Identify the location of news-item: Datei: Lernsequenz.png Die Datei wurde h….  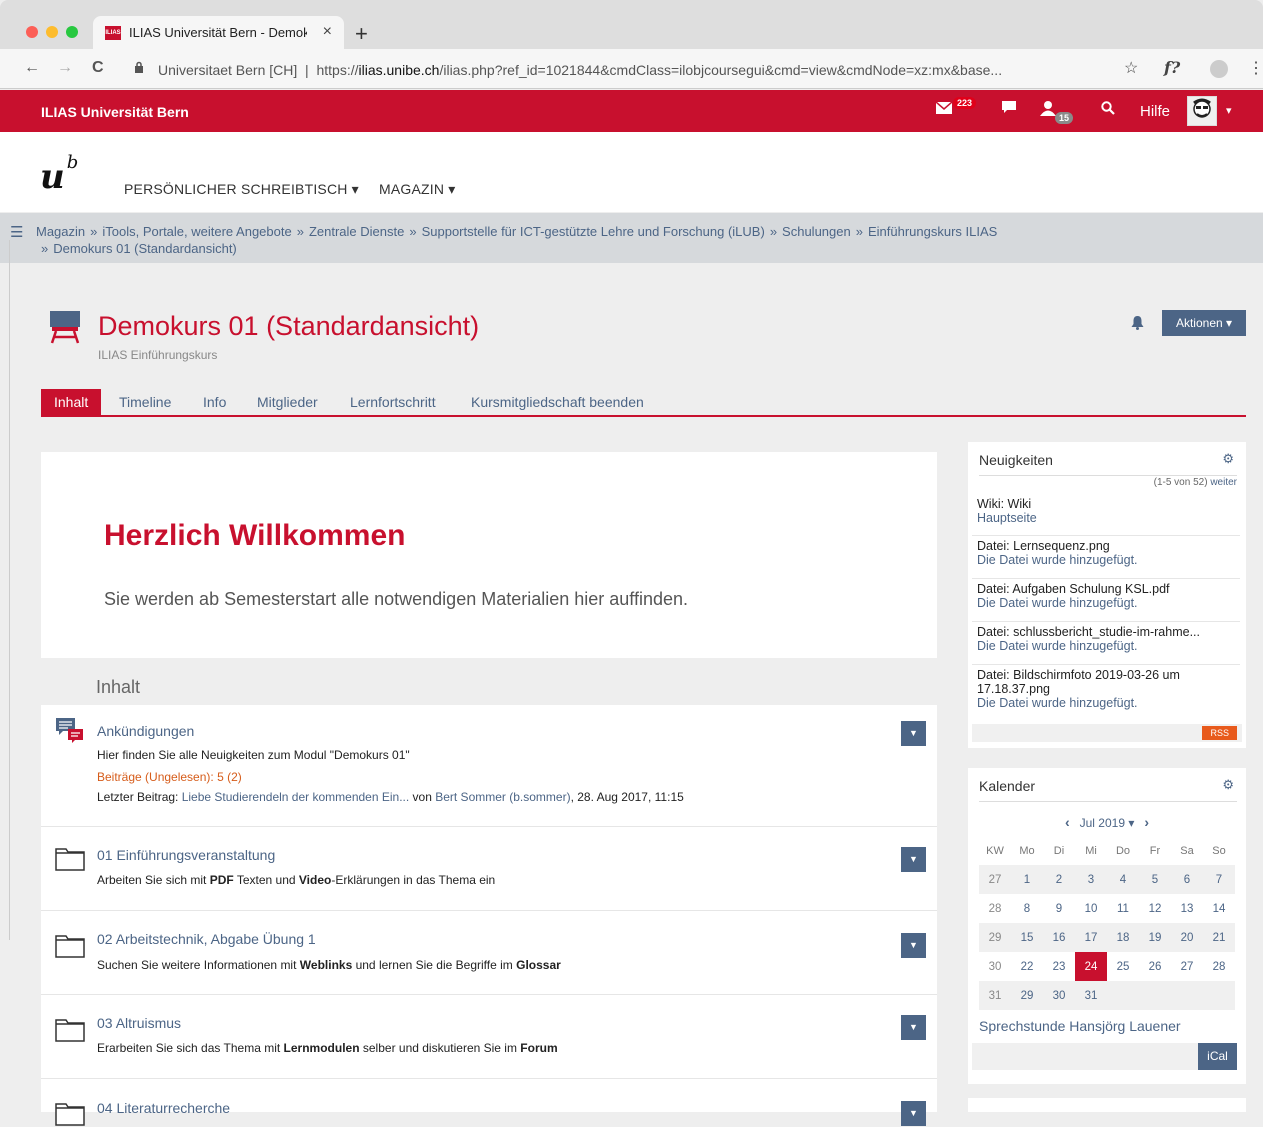
(1106, 559).